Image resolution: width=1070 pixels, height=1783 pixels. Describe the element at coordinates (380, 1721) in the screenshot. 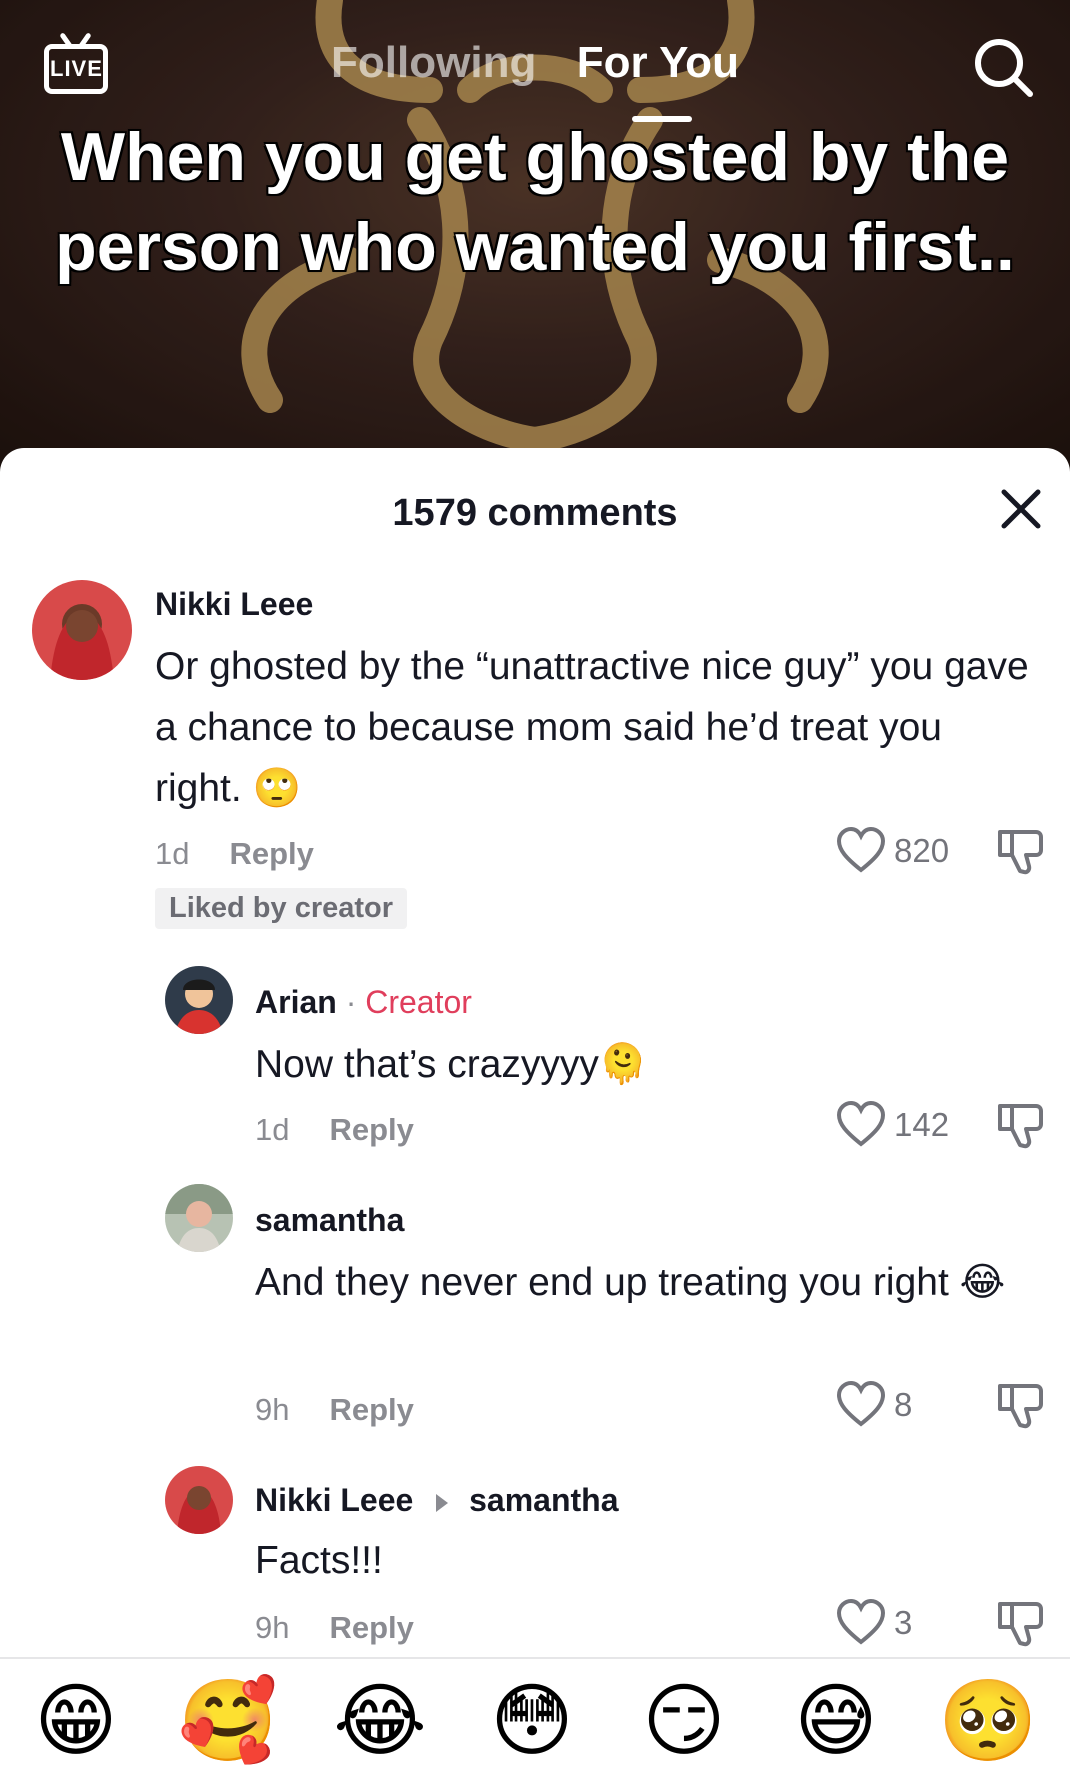

I see `emoji-laugh-button: 😂` at that location.